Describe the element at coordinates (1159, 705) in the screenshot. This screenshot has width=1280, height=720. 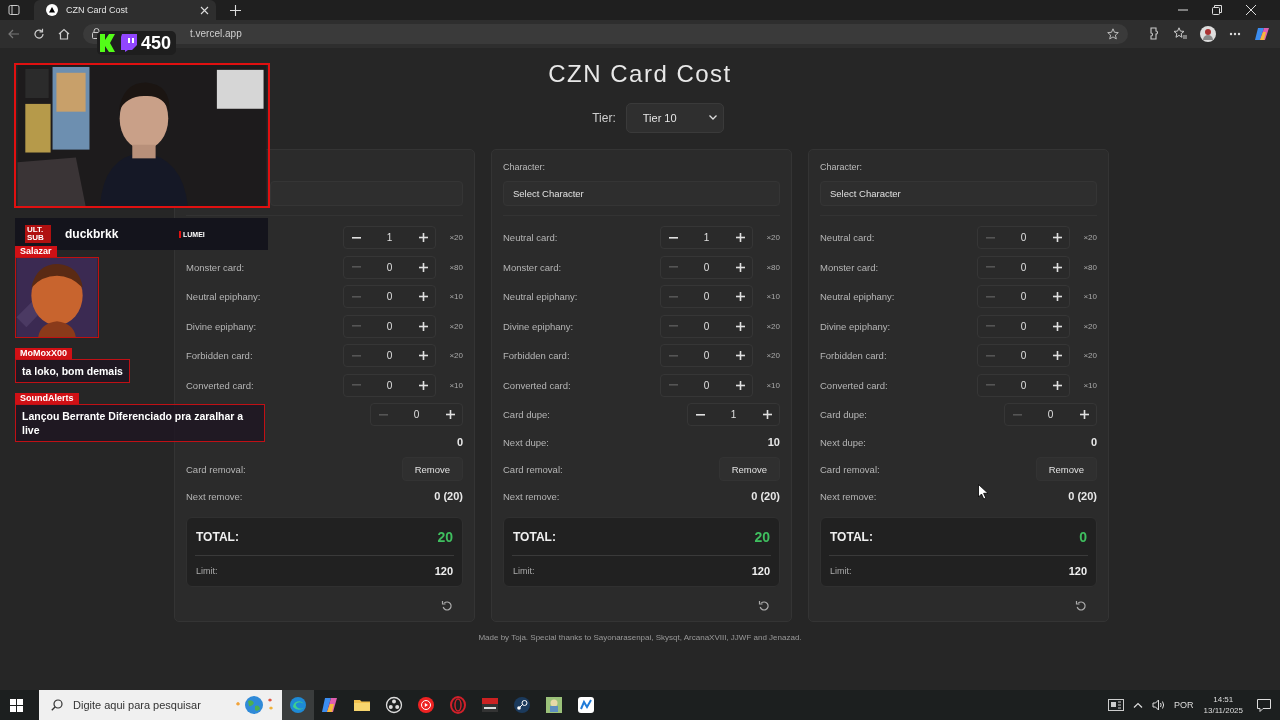
I see `speaker-icon` at that location.